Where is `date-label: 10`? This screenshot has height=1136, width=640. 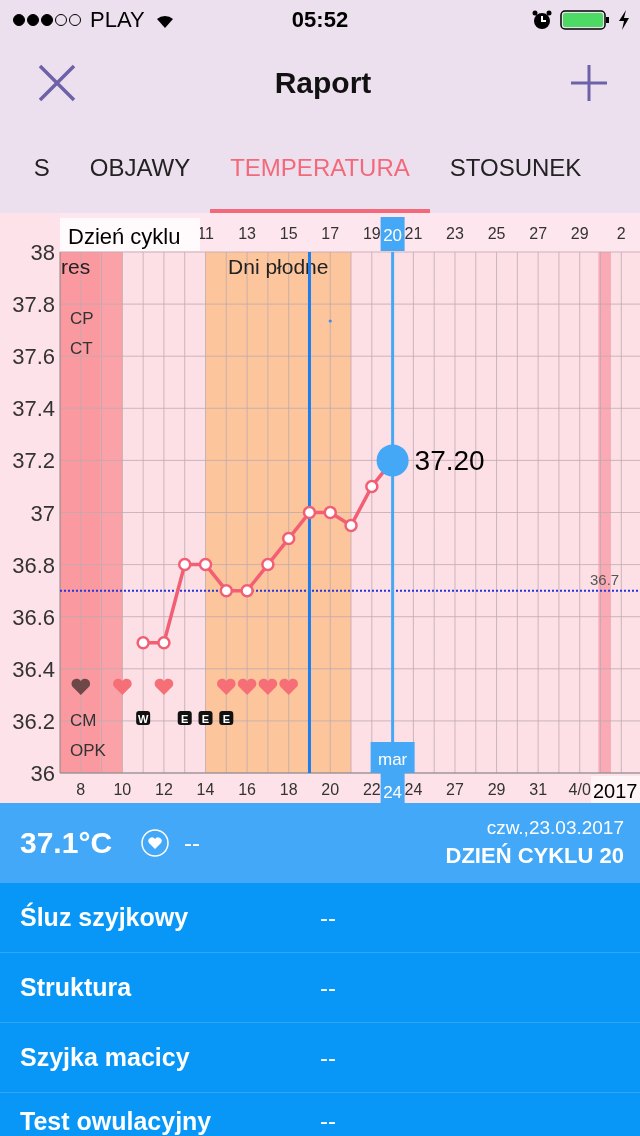 date-label: 10 is located at coordinates (122, 789).